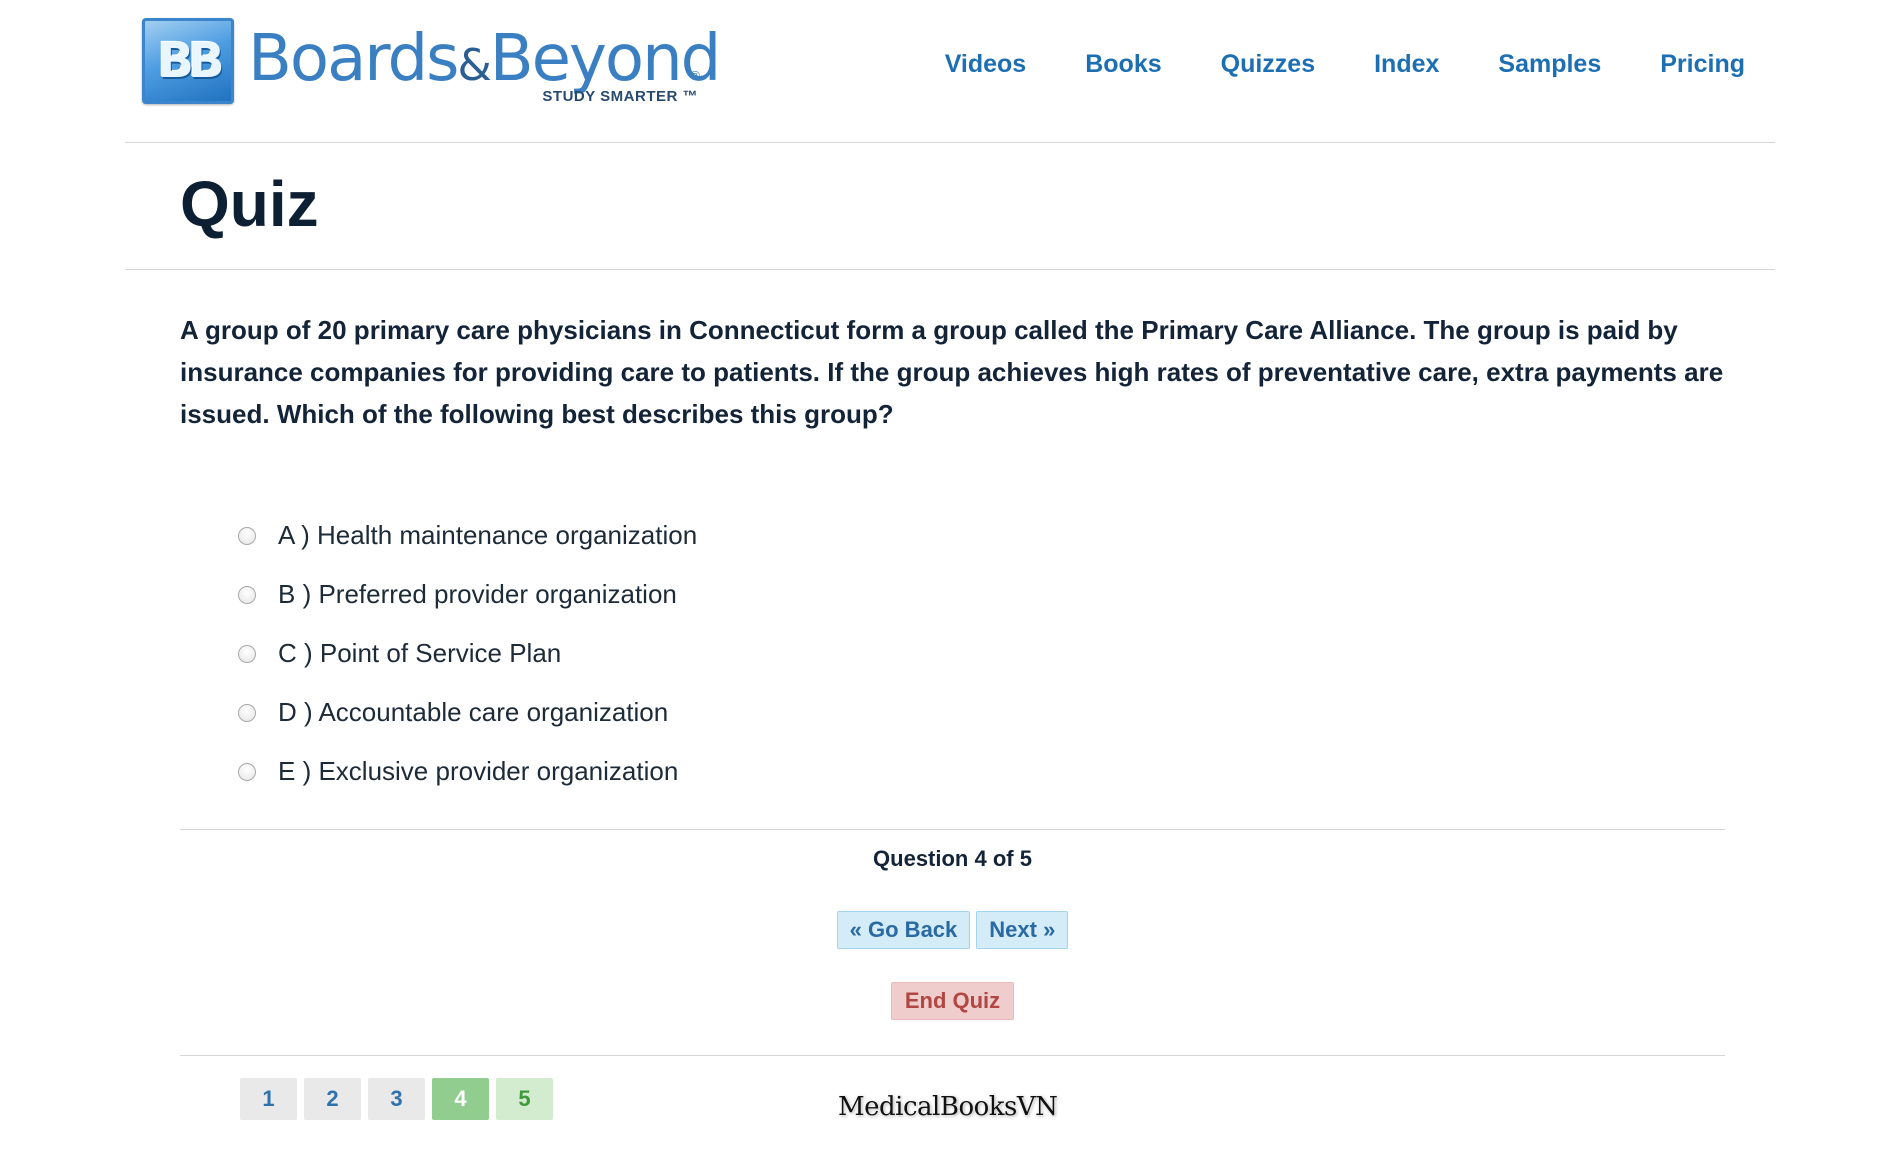 This screenshot has height=1171, width=1899. Describe the element at coordinates (353, 59) in the screenshot. I see `logo-brand-part1: Boards` at that location.